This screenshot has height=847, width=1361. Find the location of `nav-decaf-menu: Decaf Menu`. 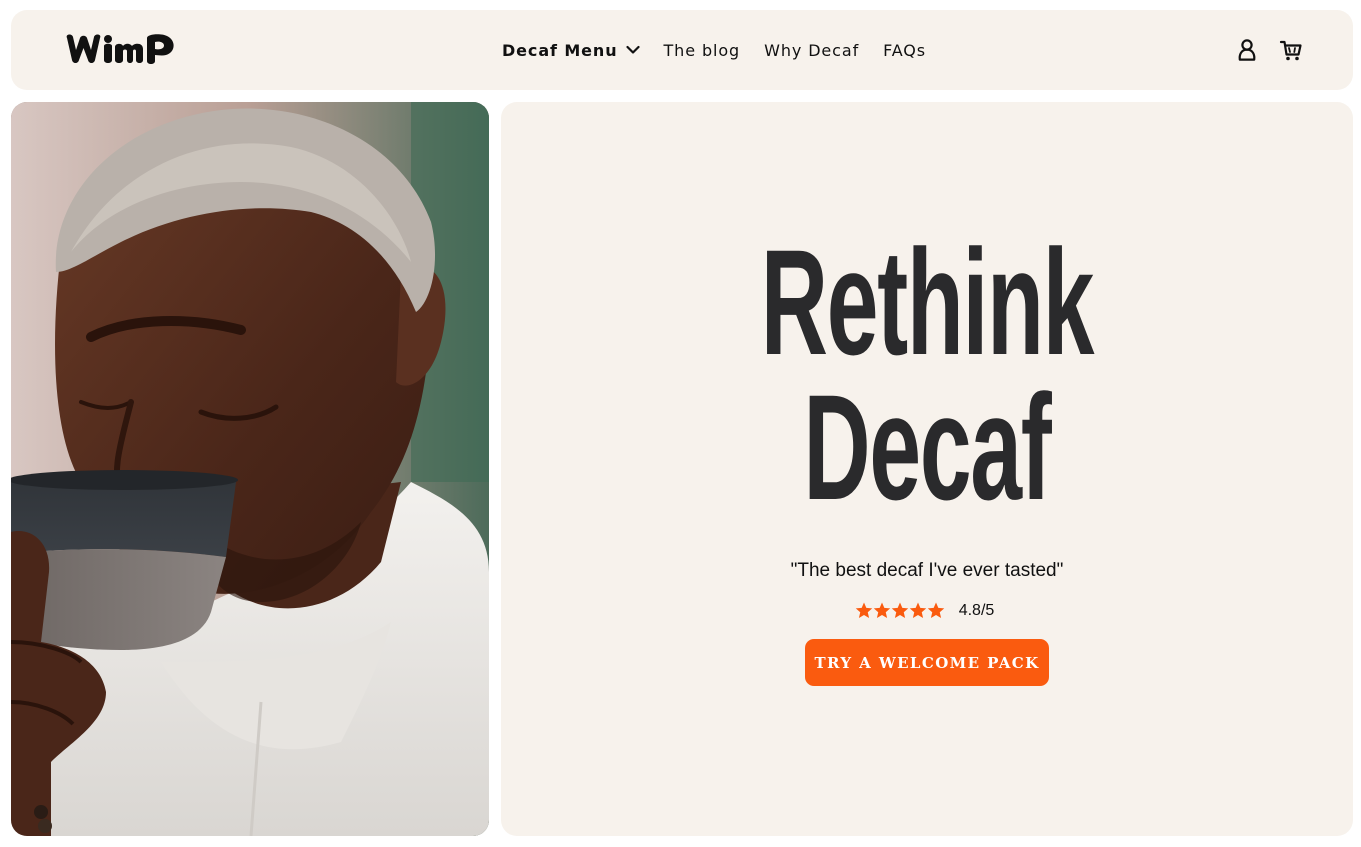

nav-decaf-menu: Decaf Menu is located at coordinates (571, 50).